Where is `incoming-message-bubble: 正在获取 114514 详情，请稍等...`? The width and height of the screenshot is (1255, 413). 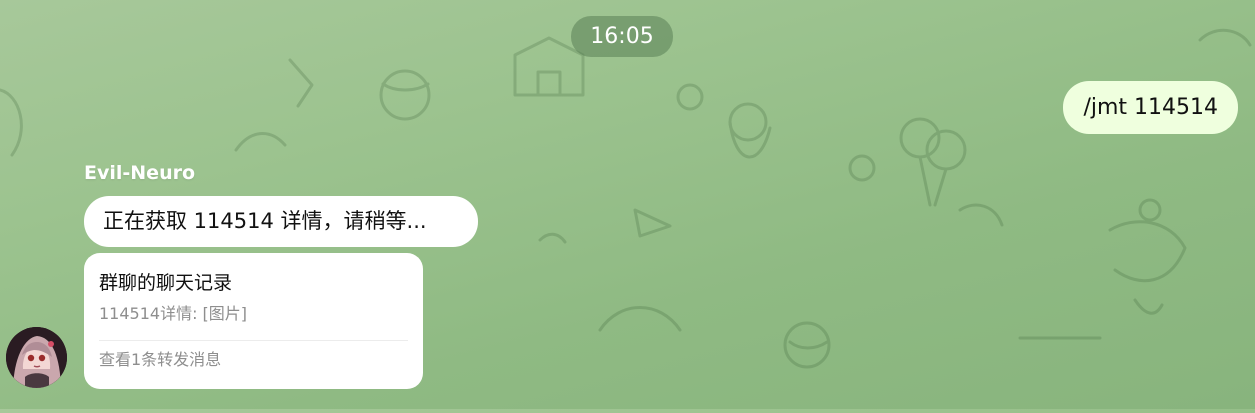 incoming-message-bubble: 正在获取 114514 详情，请稍等... is located at coordinates (281, 221).